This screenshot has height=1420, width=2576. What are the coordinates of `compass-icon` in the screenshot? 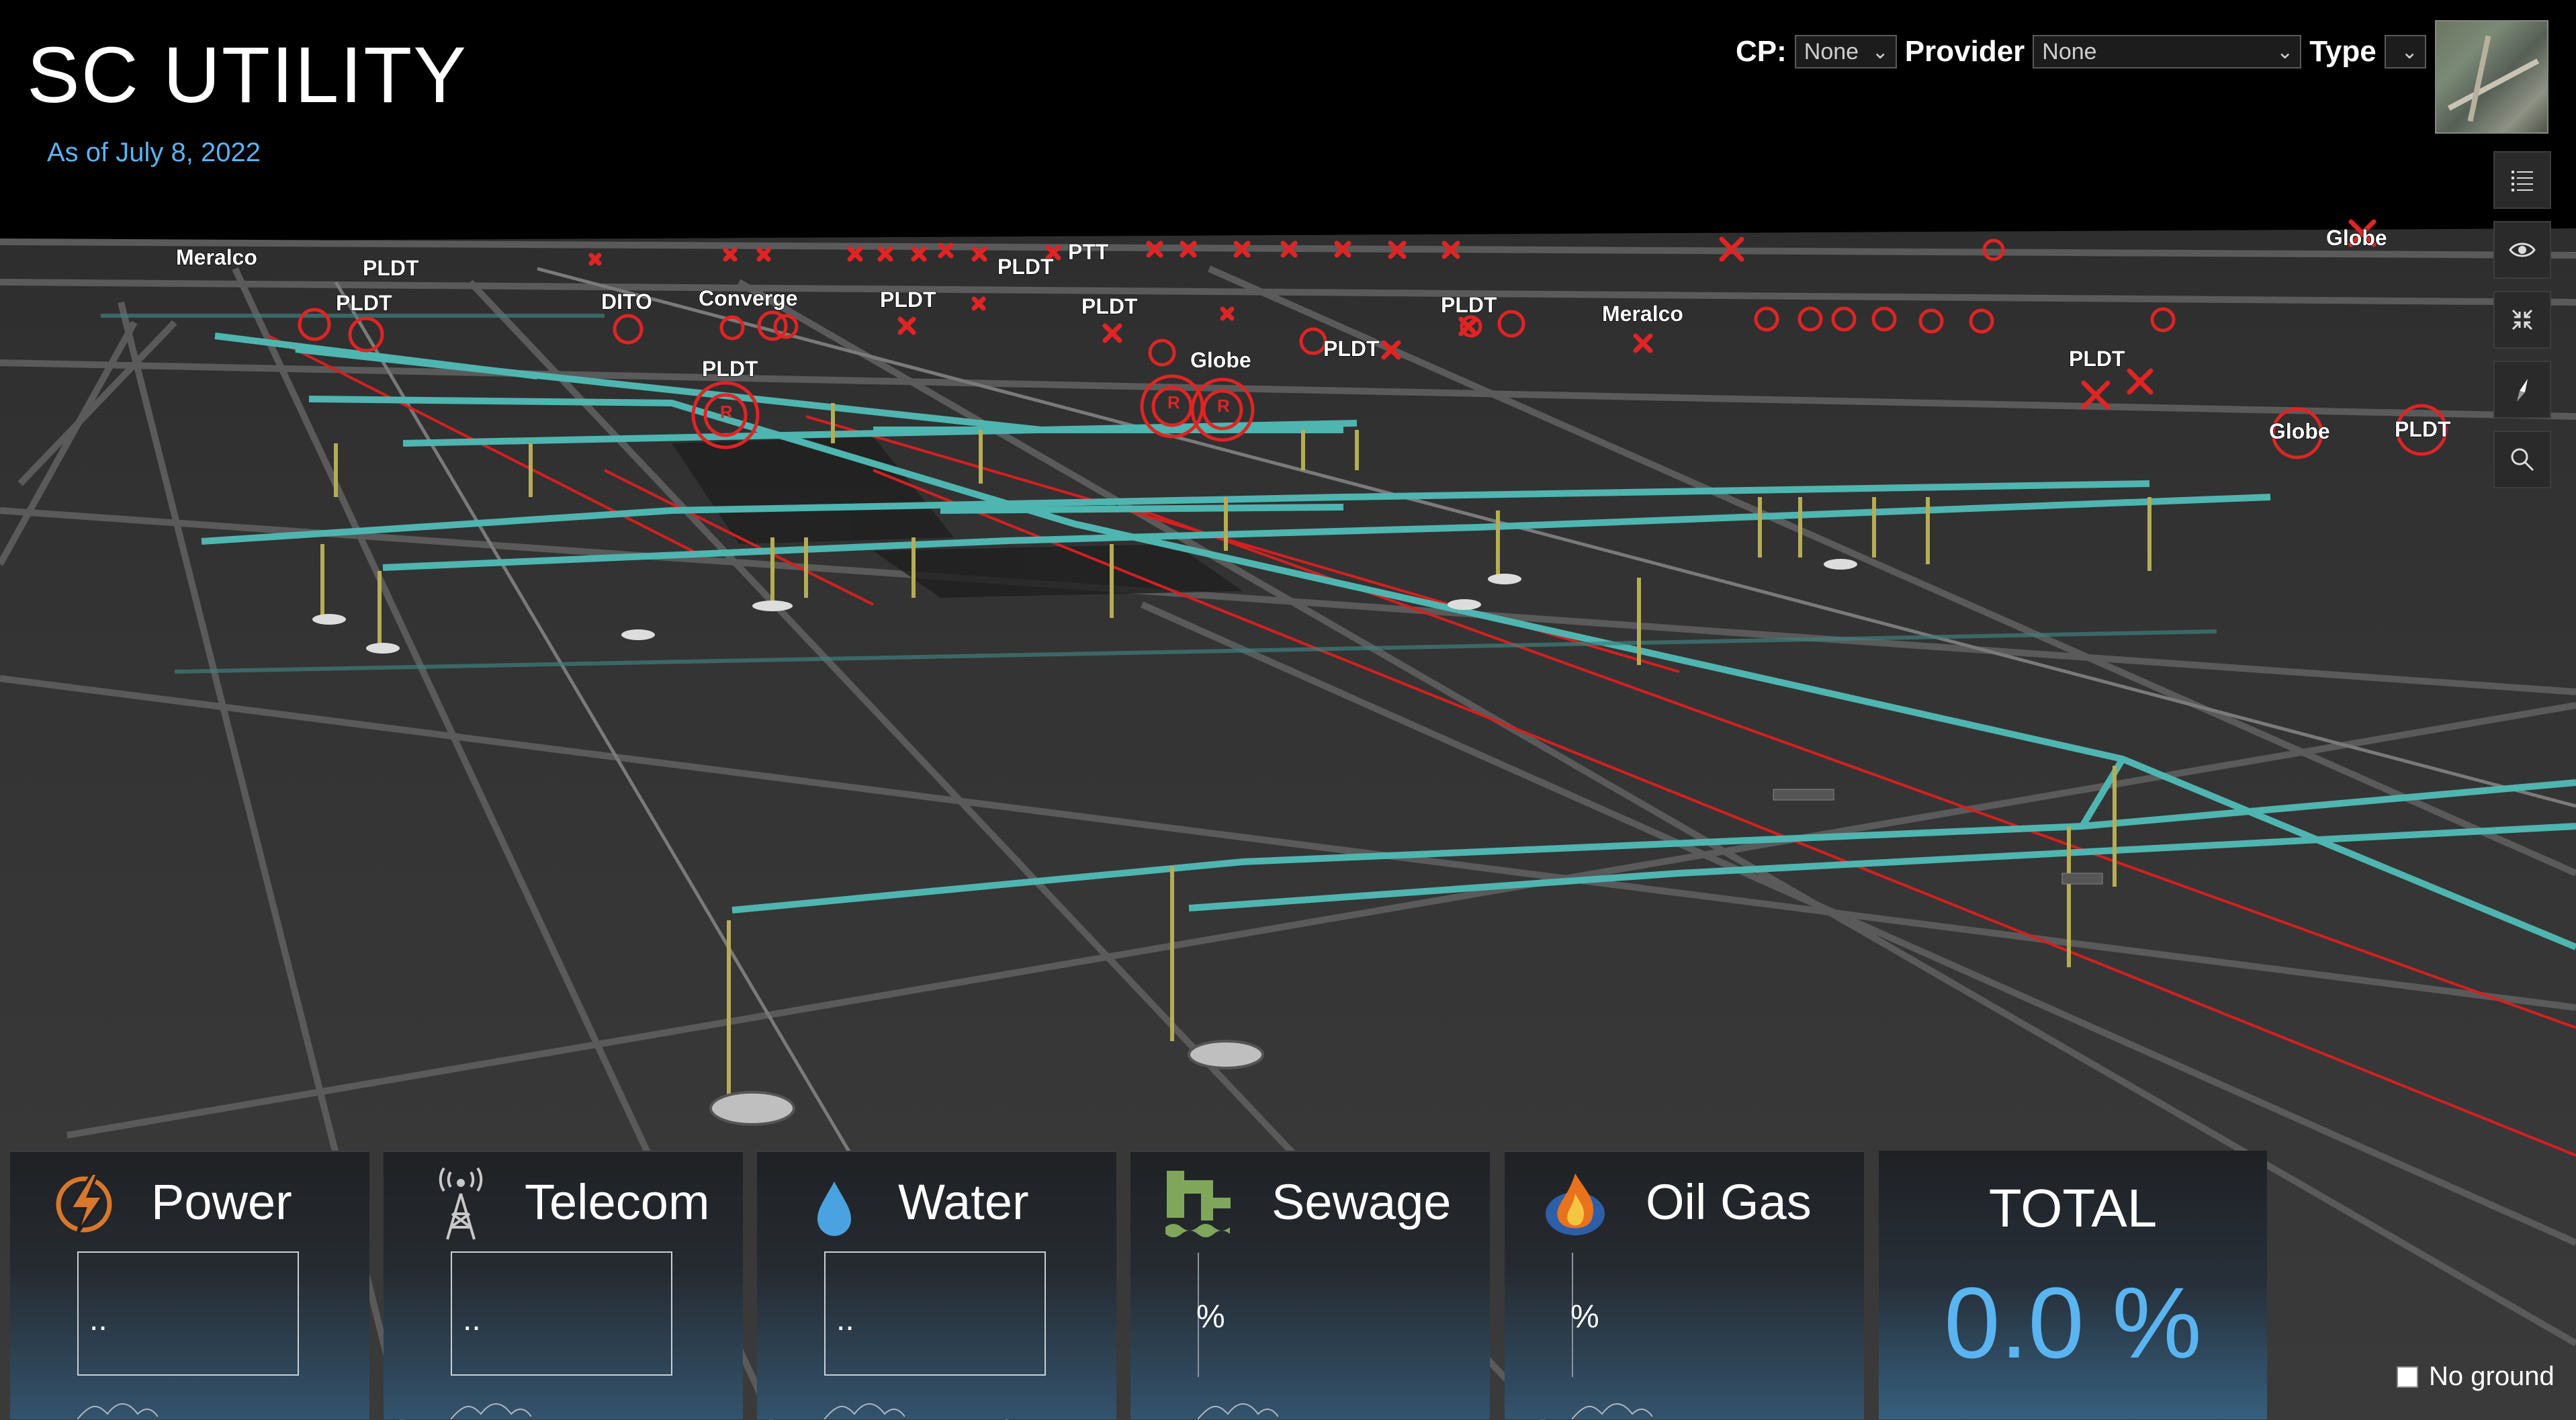 It's located at (2523, 390).